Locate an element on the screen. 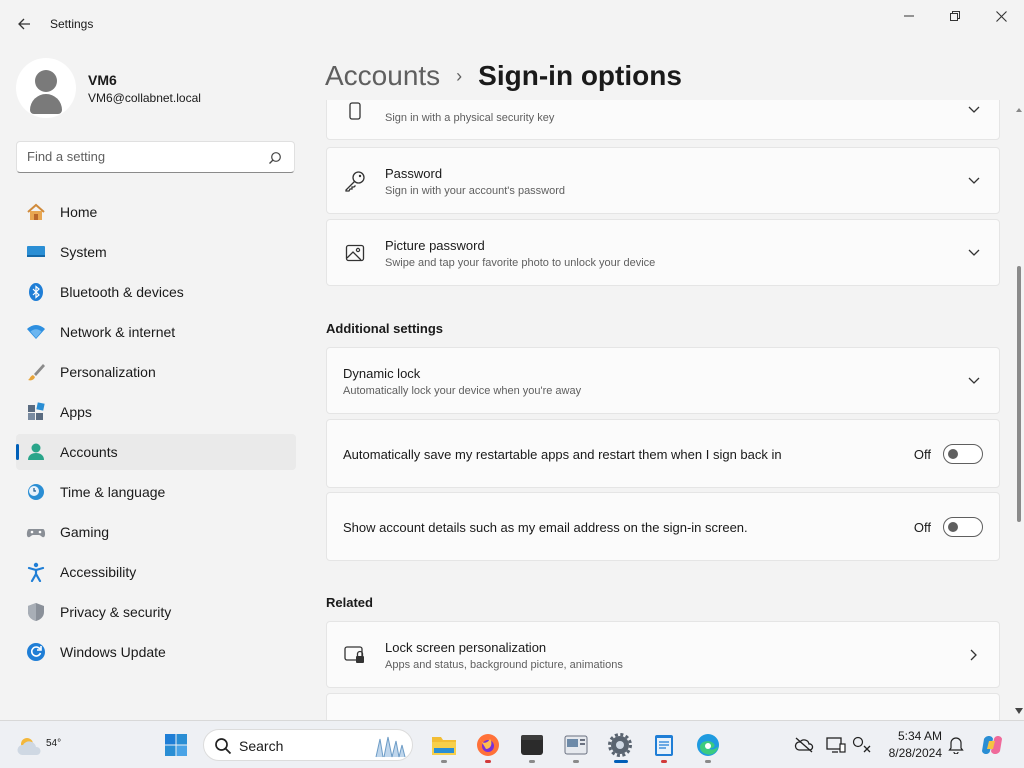  close-button is located at coordinates (1001, 16).